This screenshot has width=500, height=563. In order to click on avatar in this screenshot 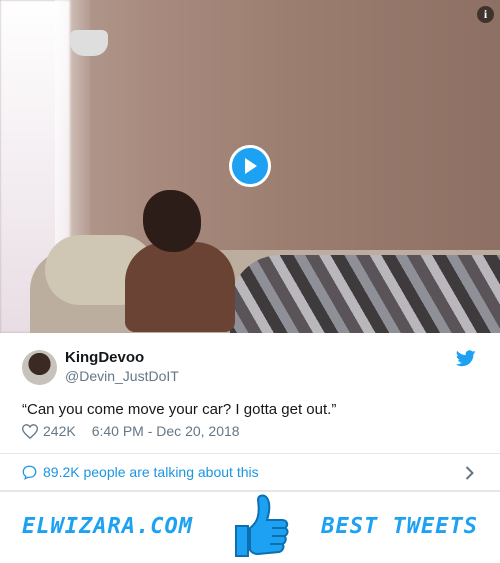, I will do `click(39, 367)`.